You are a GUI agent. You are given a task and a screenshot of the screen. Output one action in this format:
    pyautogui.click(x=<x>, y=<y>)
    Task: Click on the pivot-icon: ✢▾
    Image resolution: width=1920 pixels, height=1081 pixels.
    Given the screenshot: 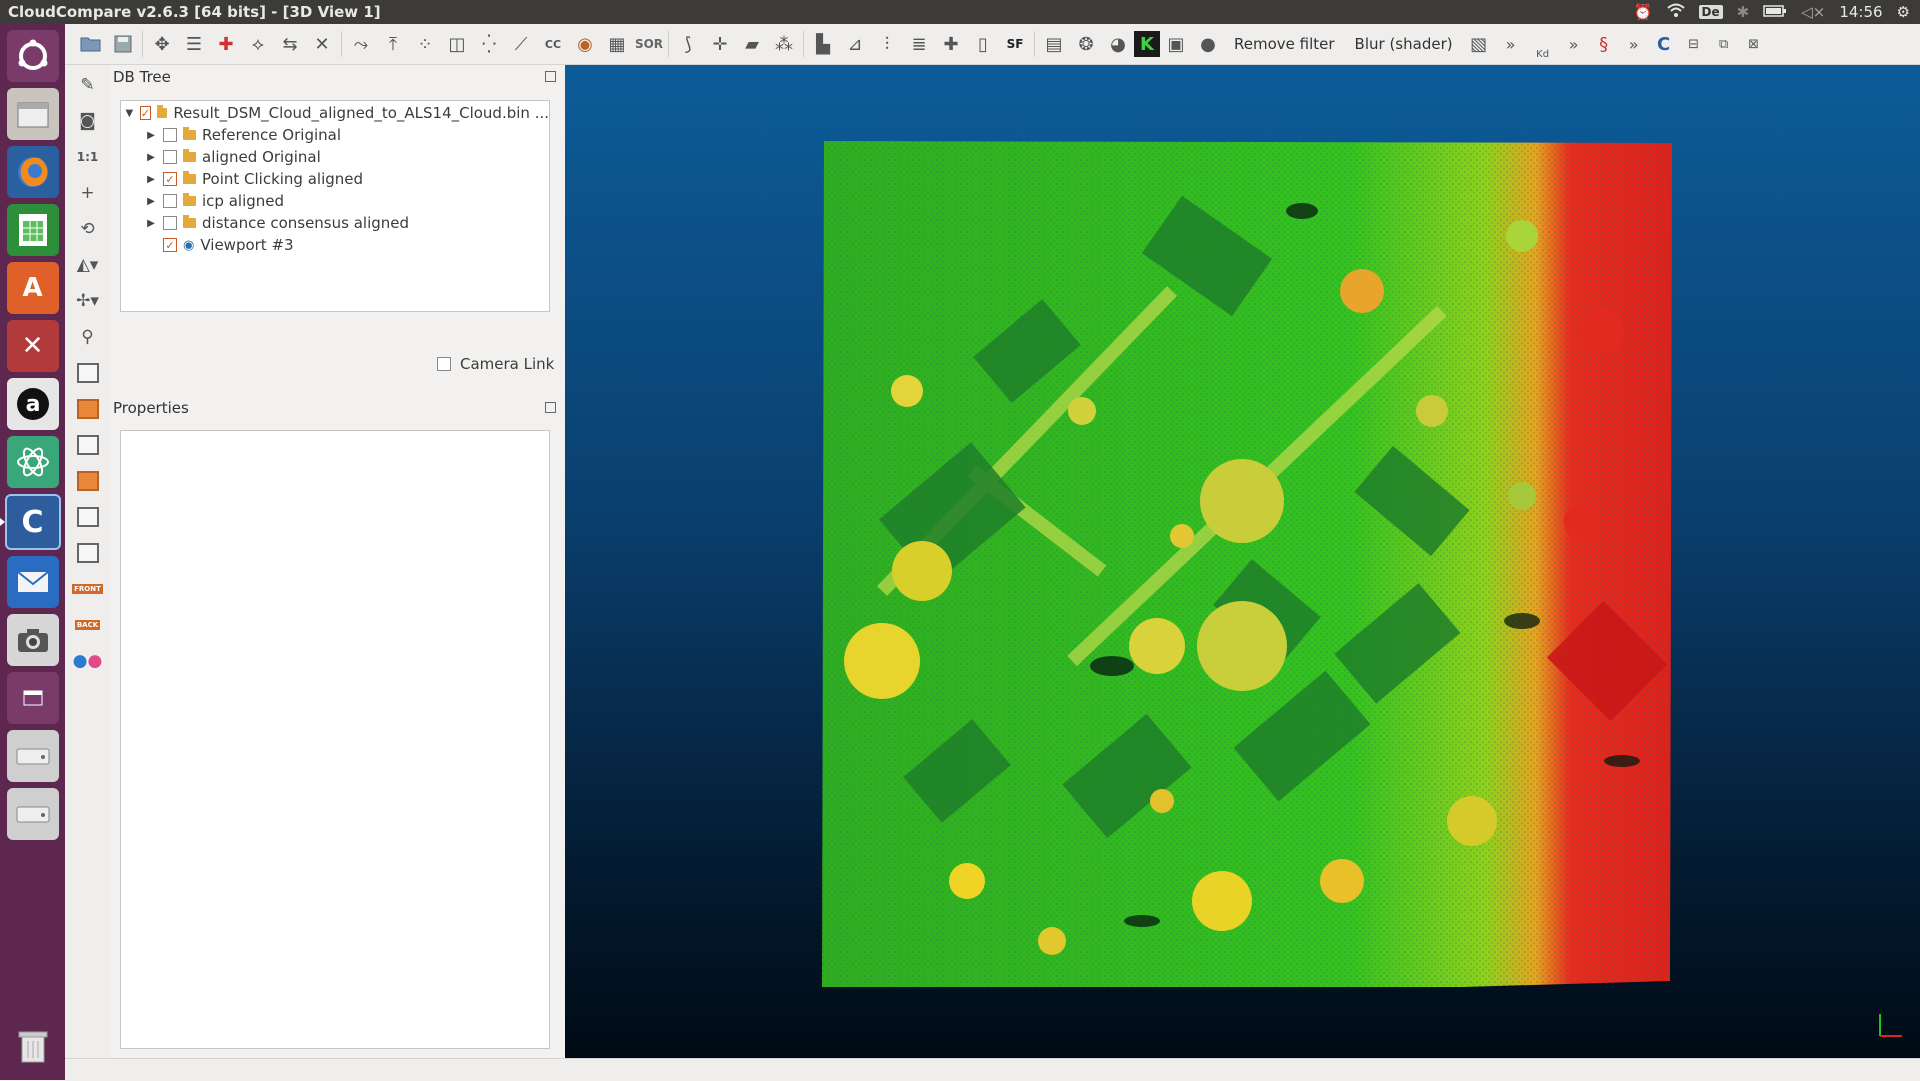 What is the action you would take?
    pyautogui.click(x=88, y=301)
    